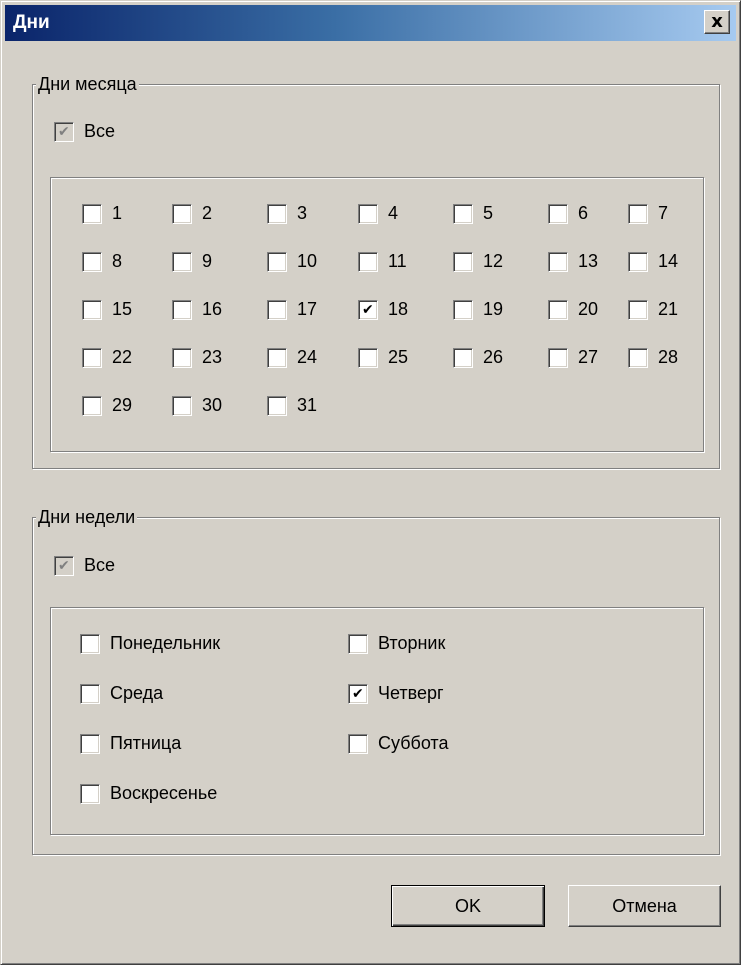 The width and height of the screenshot is (741, 965). Describe the element at coordinates (107, 309) in the screenshot. I see `month-day-checkbox: 15` at that location.